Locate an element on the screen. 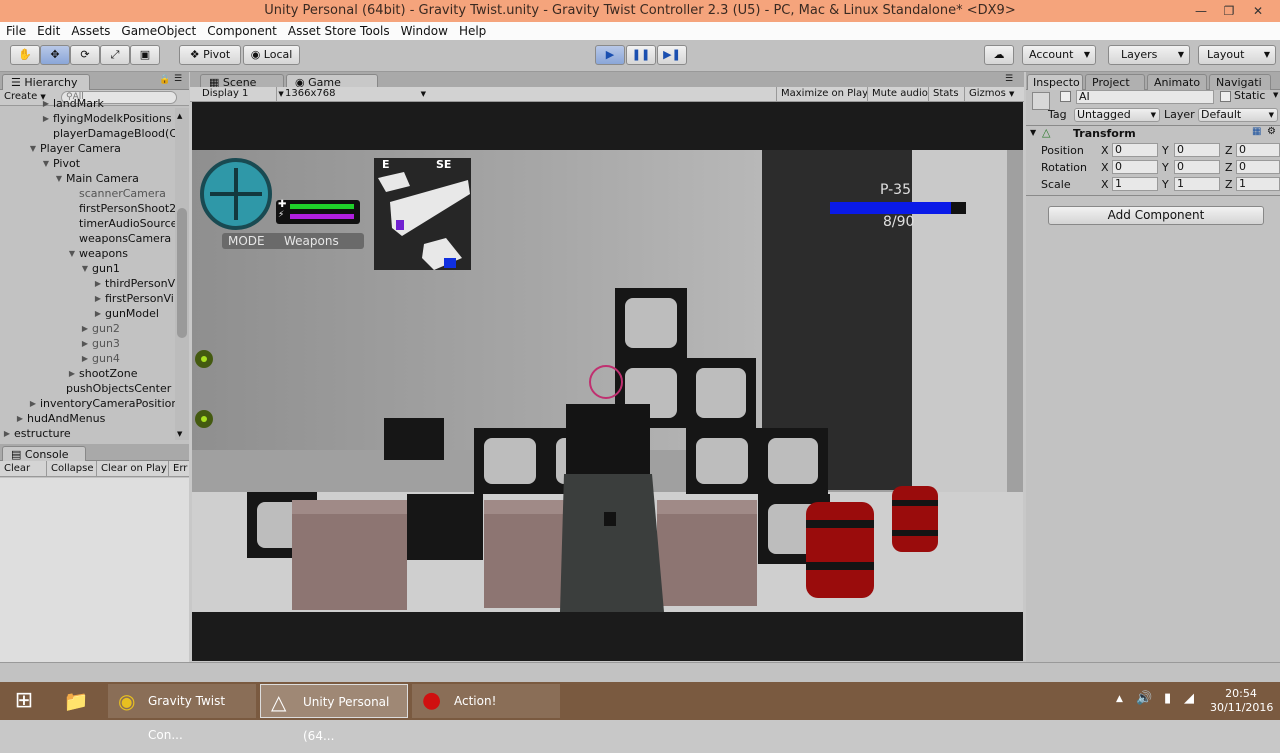 The height and width of the screenshot is (753, 1280). hierarchy-scrollbar: ▲ ▼ is located at coordinates (182, 274).